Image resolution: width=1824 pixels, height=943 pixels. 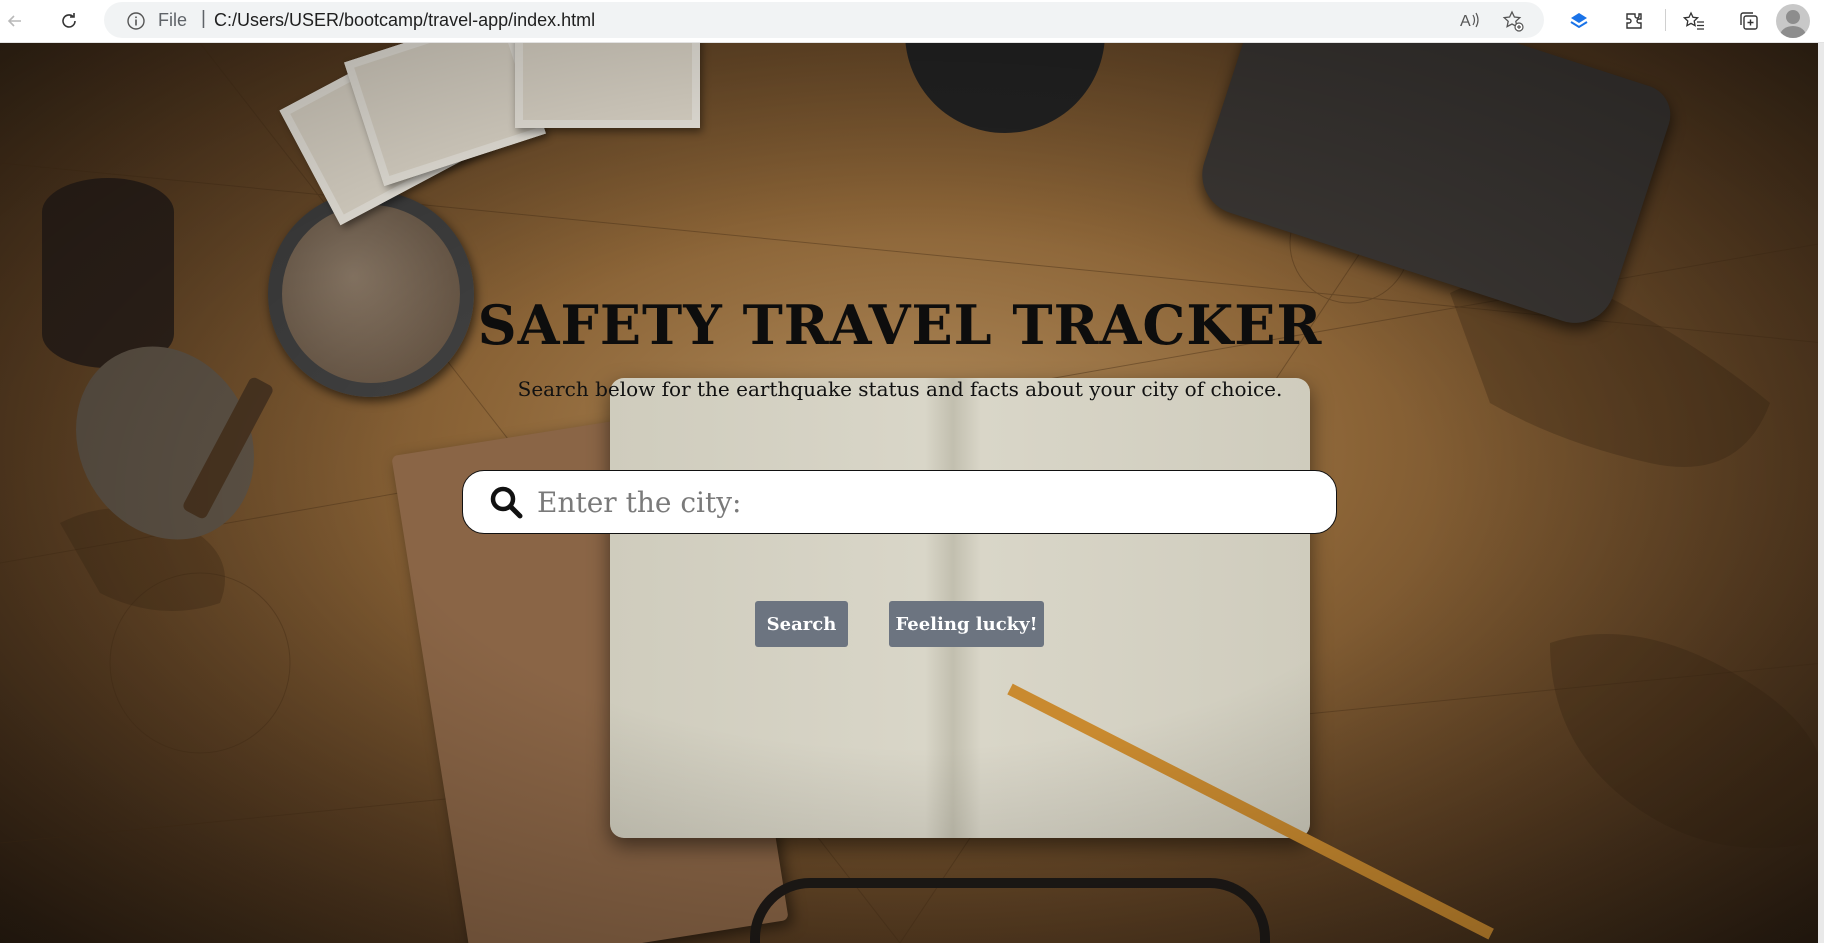 I want to click on feeling-lucky-button: Feeling lucky!, so click(x=966, y=624).